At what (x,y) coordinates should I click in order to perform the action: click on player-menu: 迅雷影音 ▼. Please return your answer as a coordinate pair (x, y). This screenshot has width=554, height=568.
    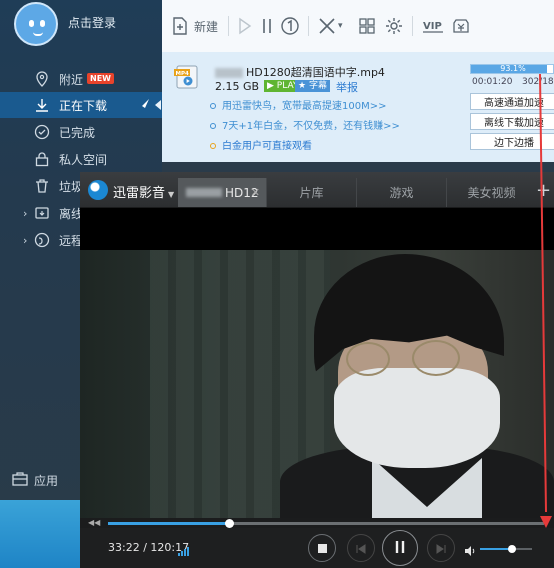
    Looking at the image, I should click on (143, 191).